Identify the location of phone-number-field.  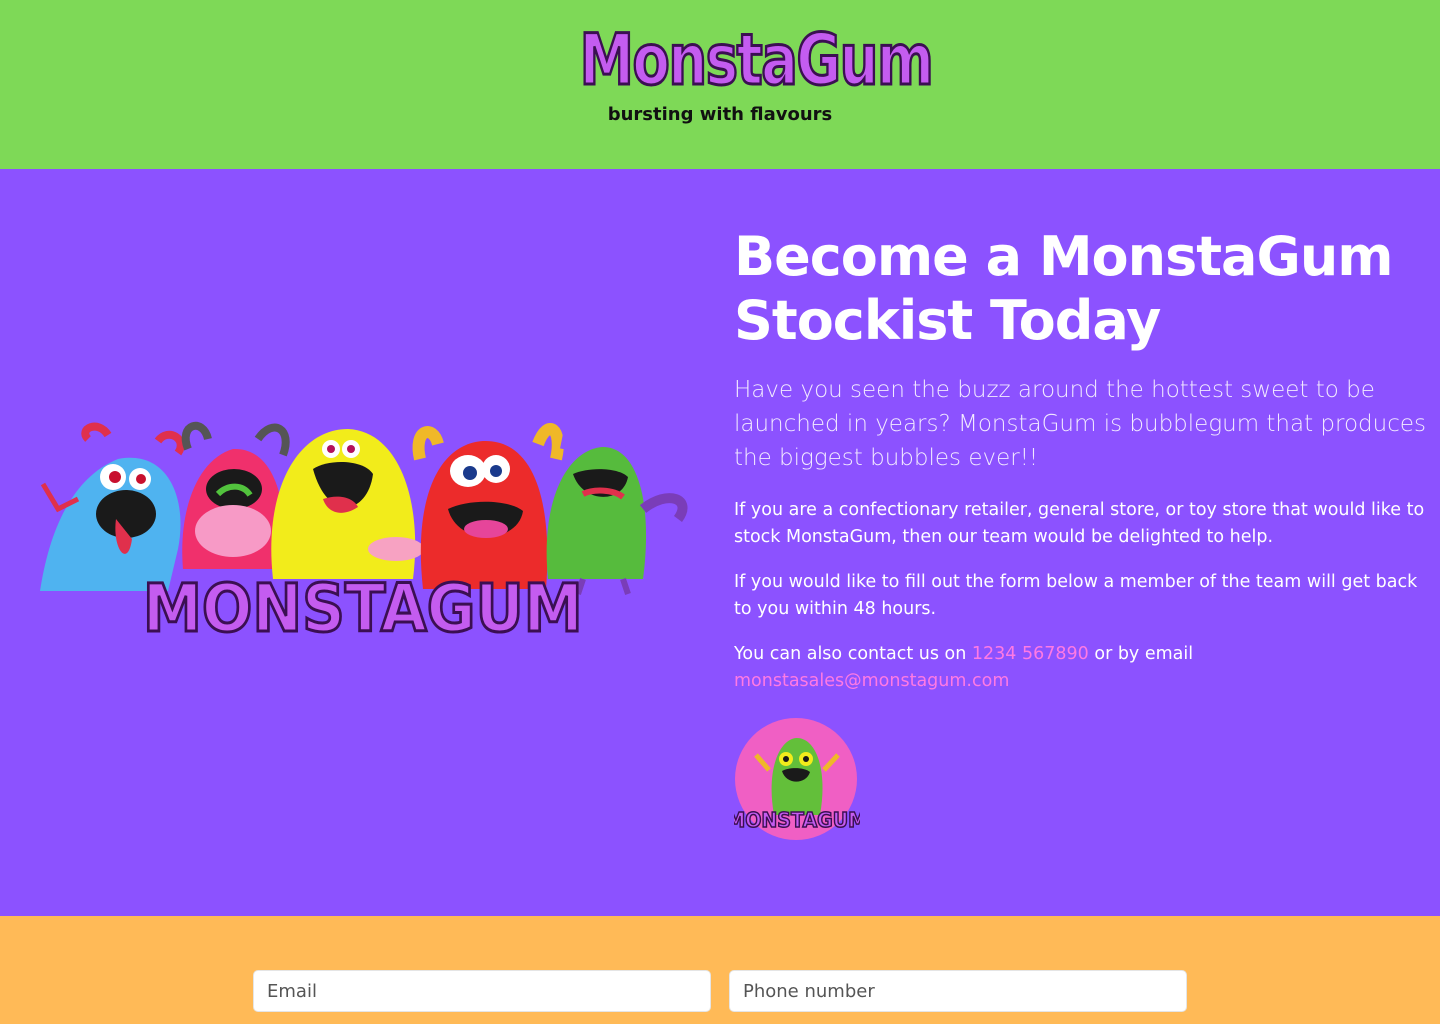
(958, 991).